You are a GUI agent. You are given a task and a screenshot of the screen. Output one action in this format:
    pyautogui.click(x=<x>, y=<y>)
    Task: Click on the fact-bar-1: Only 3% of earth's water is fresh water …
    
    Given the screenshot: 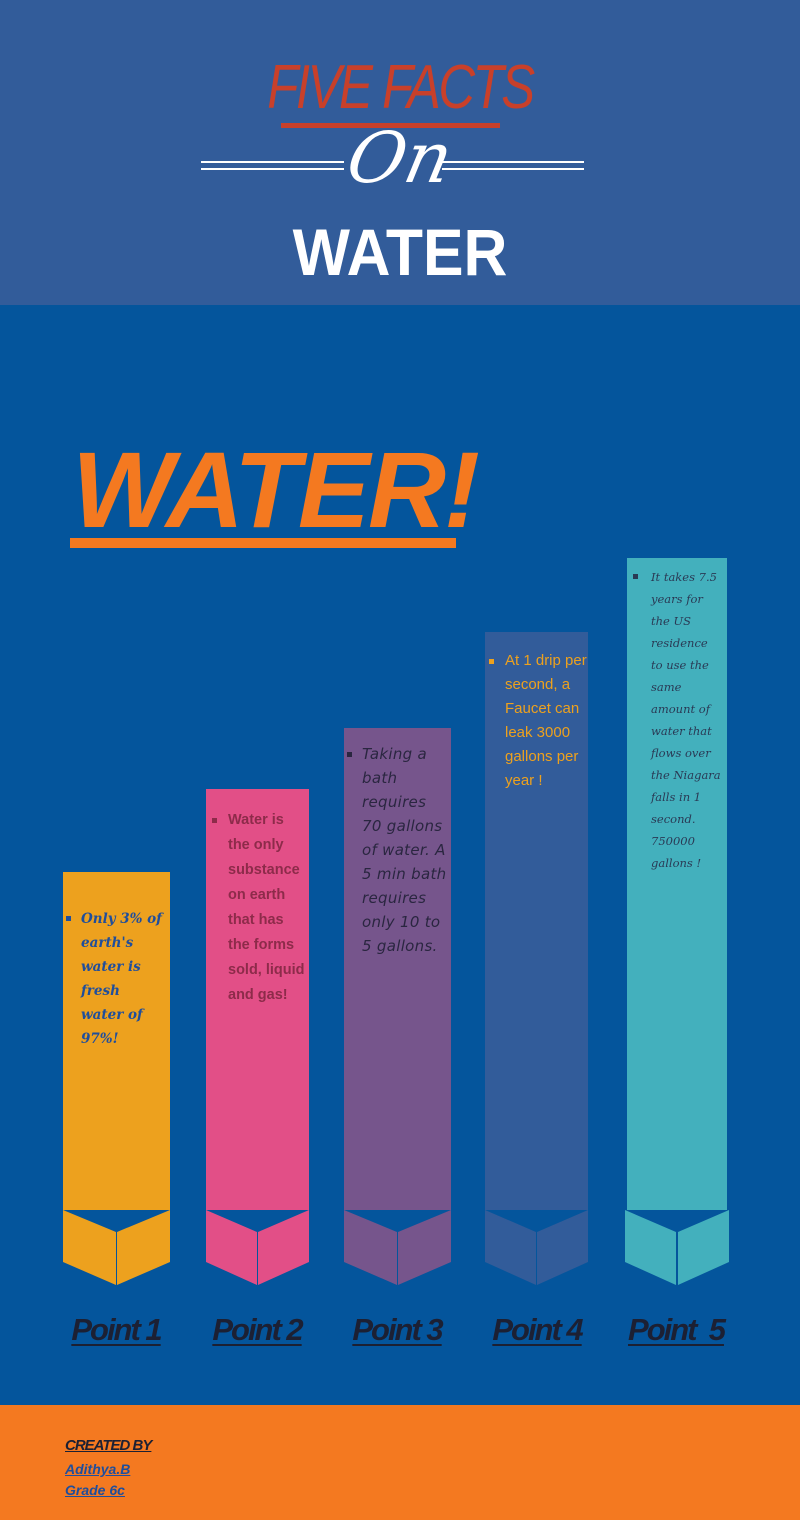 What is the action you would take?
    pyautogui.click(x=116, y=1079)
    